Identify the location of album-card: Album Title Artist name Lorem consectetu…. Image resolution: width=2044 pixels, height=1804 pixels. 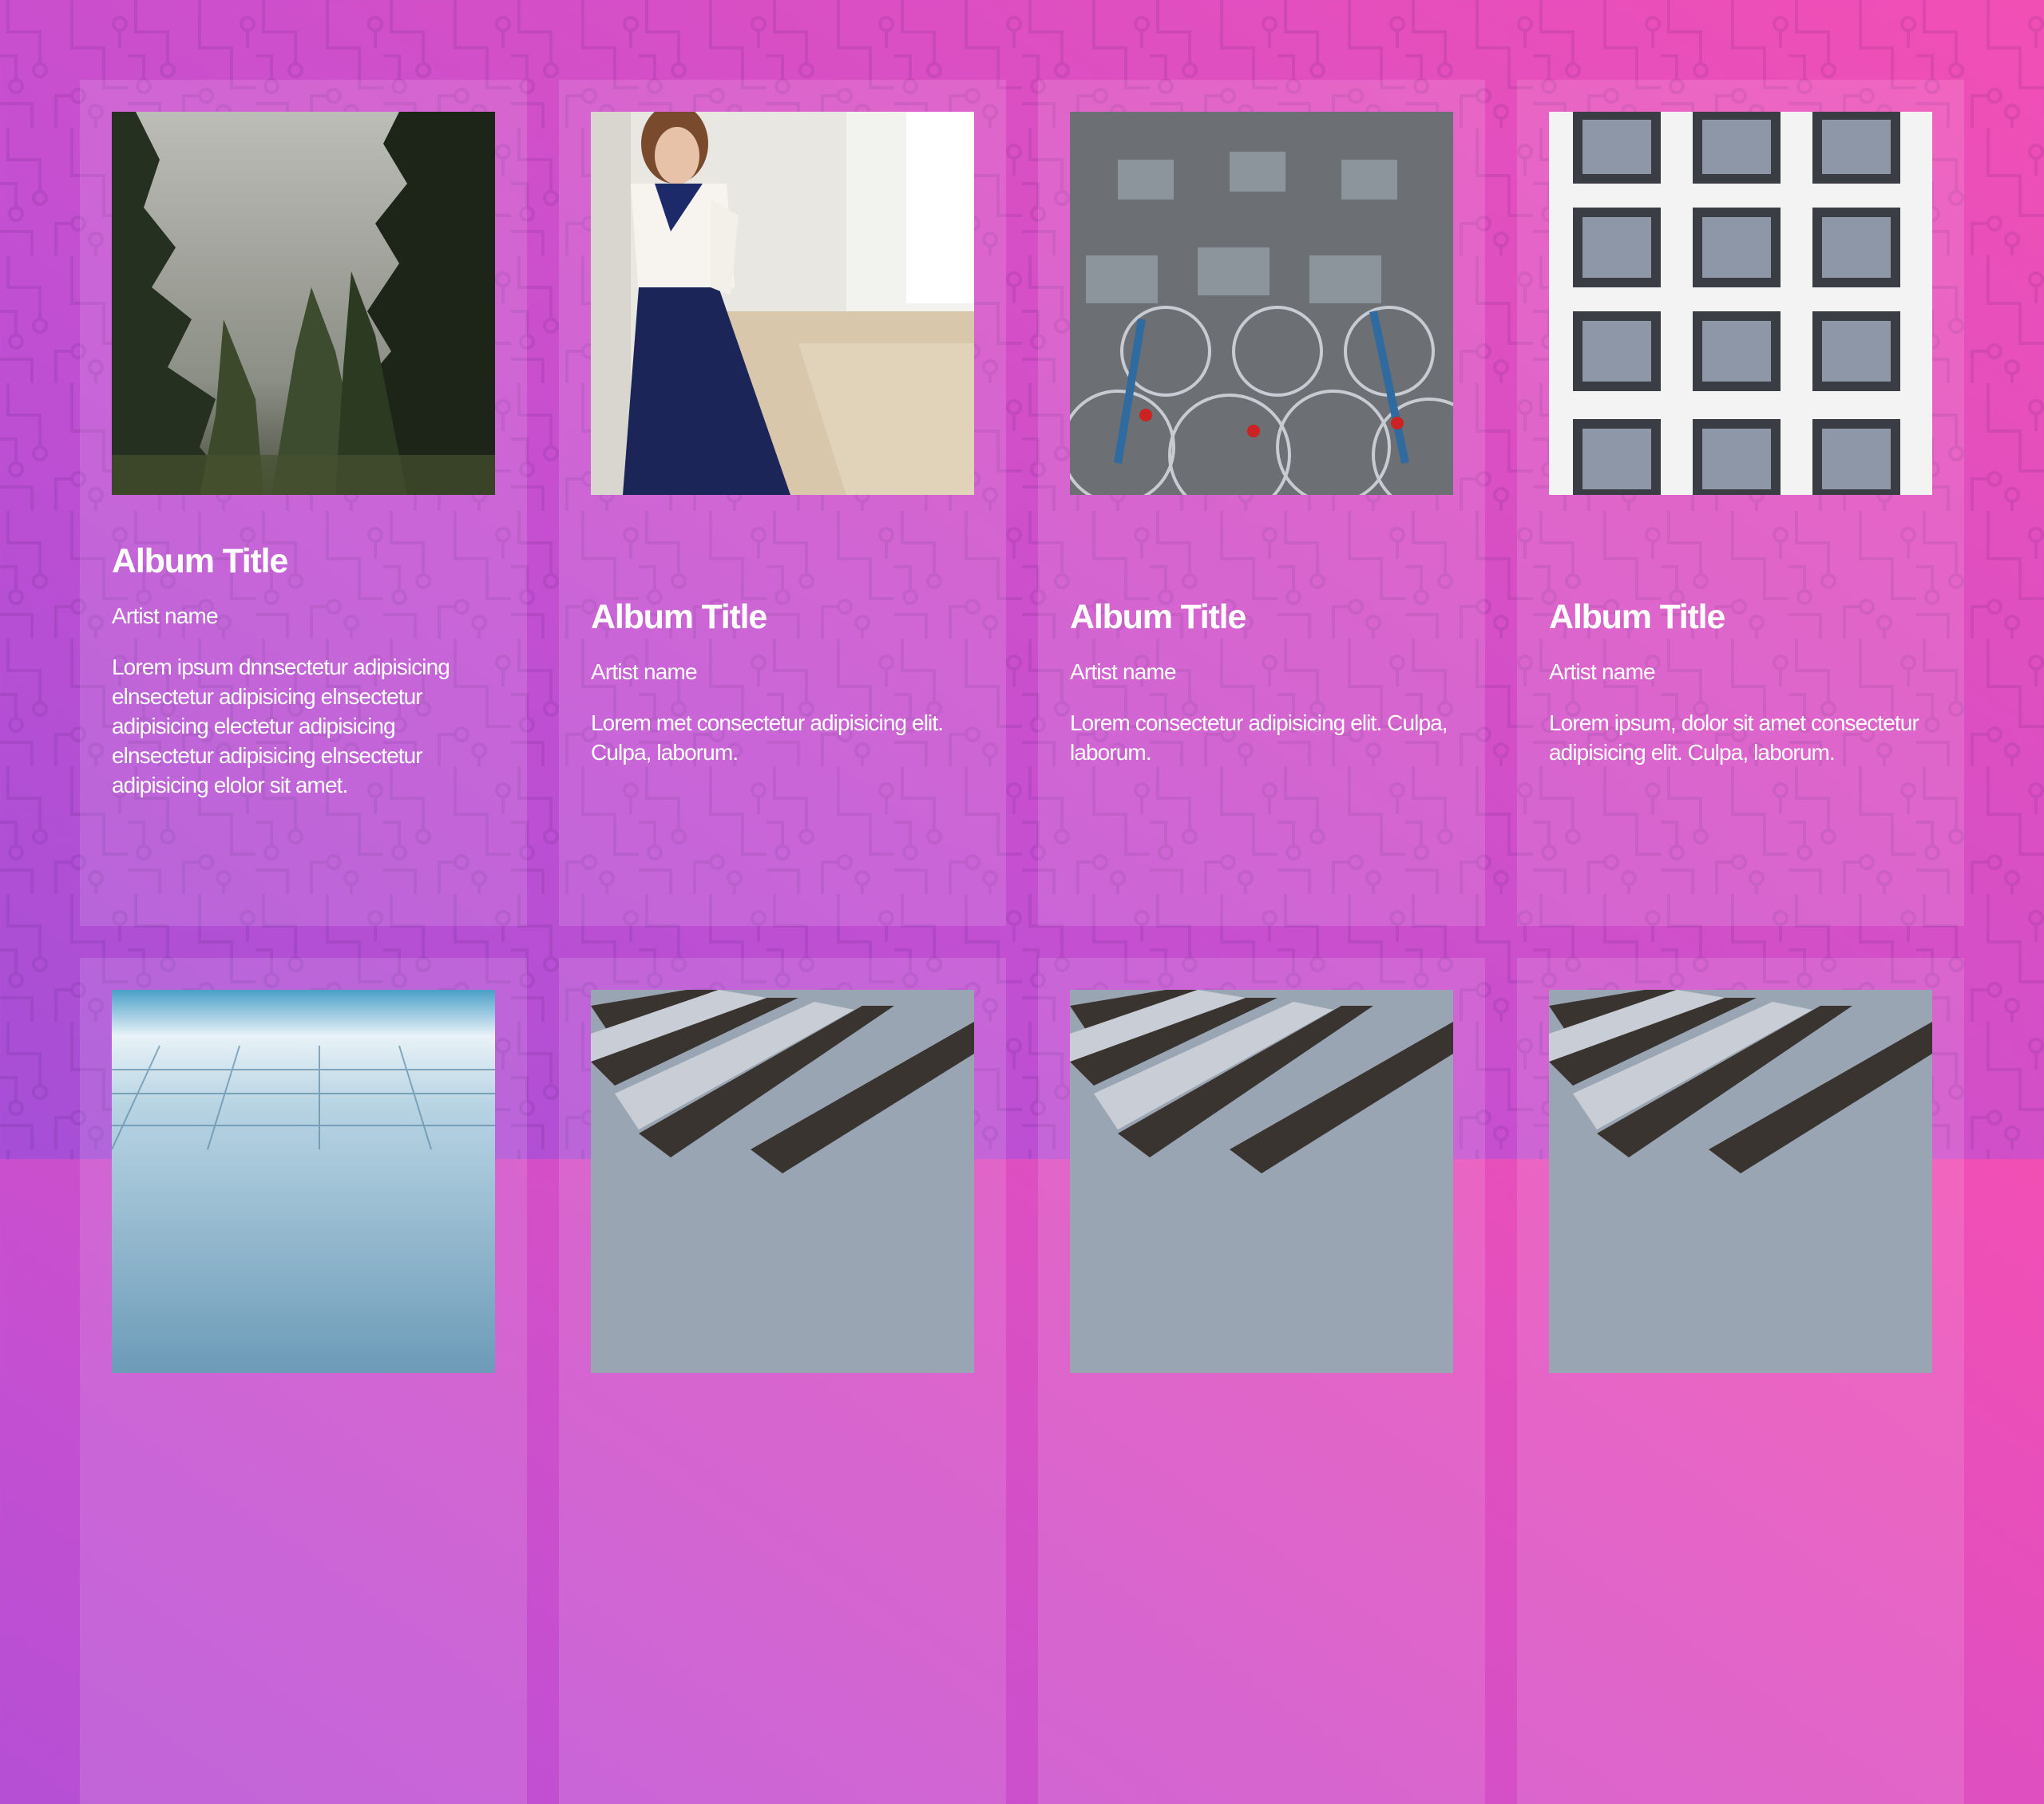
(1261, 503).